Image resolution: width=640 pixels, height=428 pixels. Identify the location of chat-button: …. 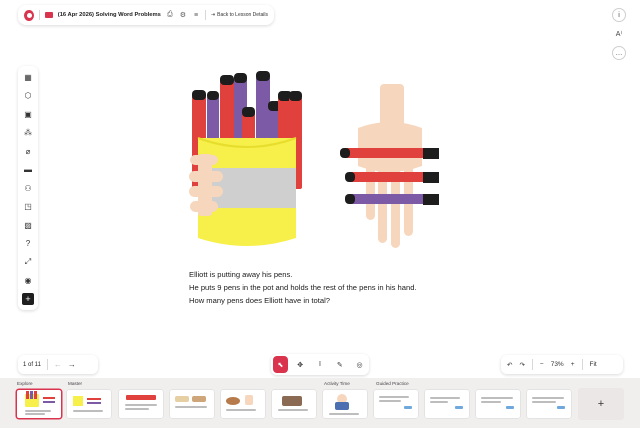
(619, 53).